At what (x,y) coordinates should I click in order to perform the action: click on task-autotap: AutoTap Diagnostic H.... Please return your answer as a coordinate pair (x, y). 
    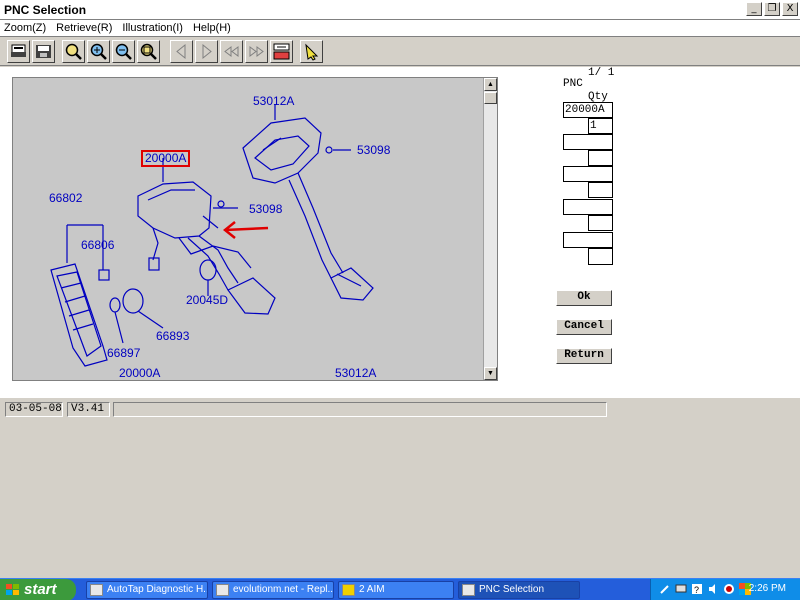
    Looking at the image, I should click on (147, 590).